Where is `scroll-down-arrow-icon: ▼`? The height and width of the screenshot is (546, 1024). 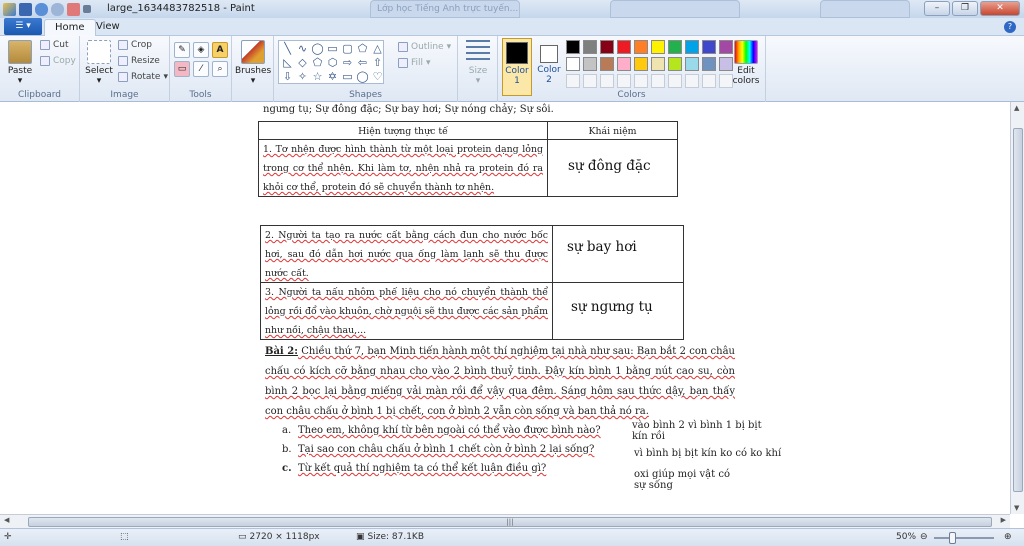
scroll-down-arrow-icon: ▼ is located at coordinates (1016, 508).